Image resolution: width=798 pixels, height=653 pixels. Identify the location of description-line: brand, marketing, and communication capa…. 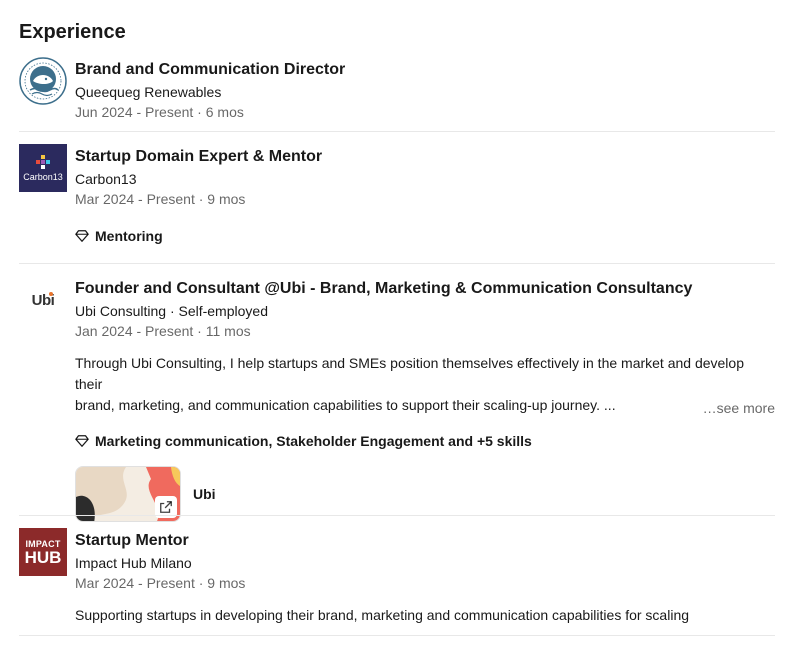
(345, 405).